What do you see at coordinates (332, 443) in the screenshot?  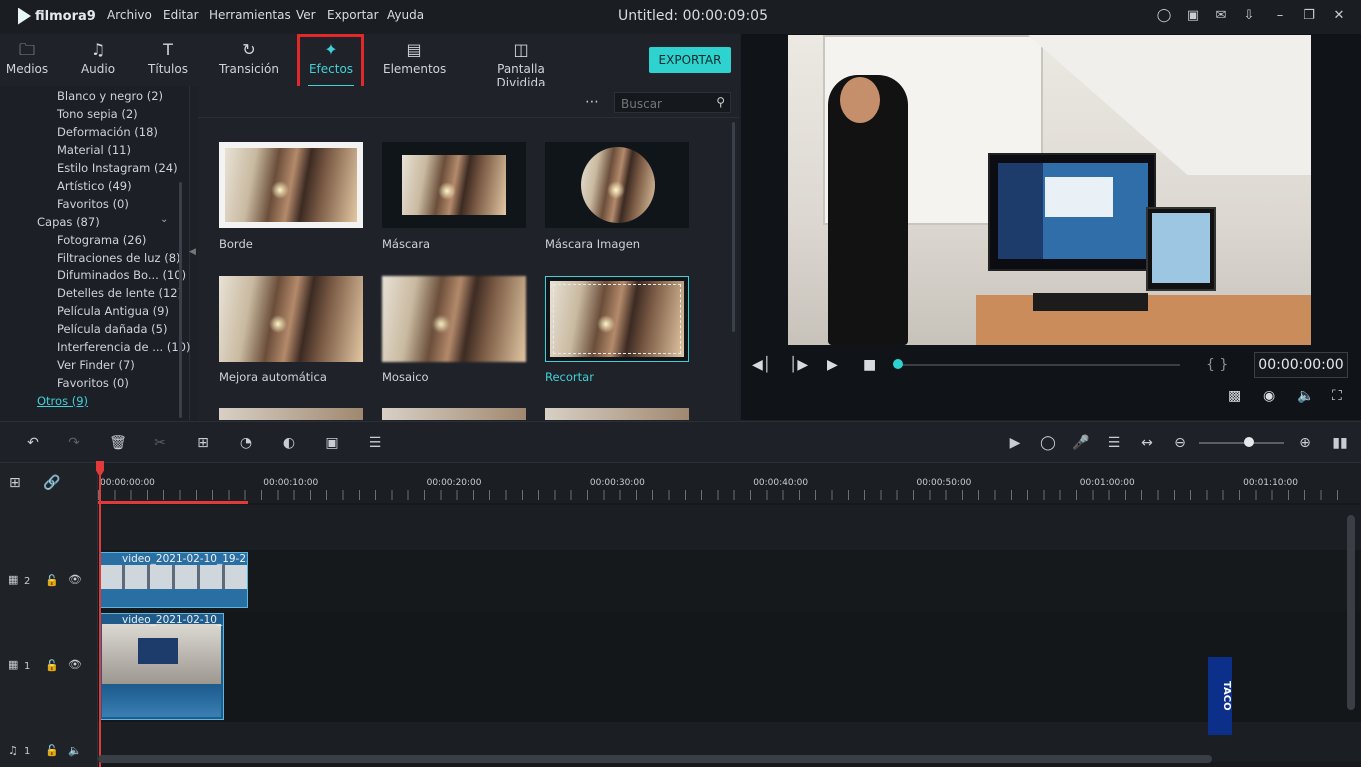 I see `green-screen-icon: ▣` at bounding box center [332, 443].